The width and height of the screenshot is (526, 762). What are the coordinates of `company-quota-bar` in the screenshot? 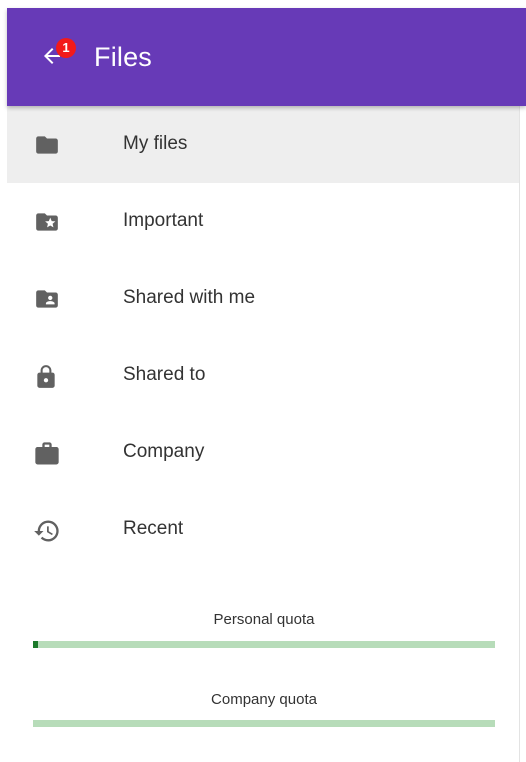 It's located at (264, 723).